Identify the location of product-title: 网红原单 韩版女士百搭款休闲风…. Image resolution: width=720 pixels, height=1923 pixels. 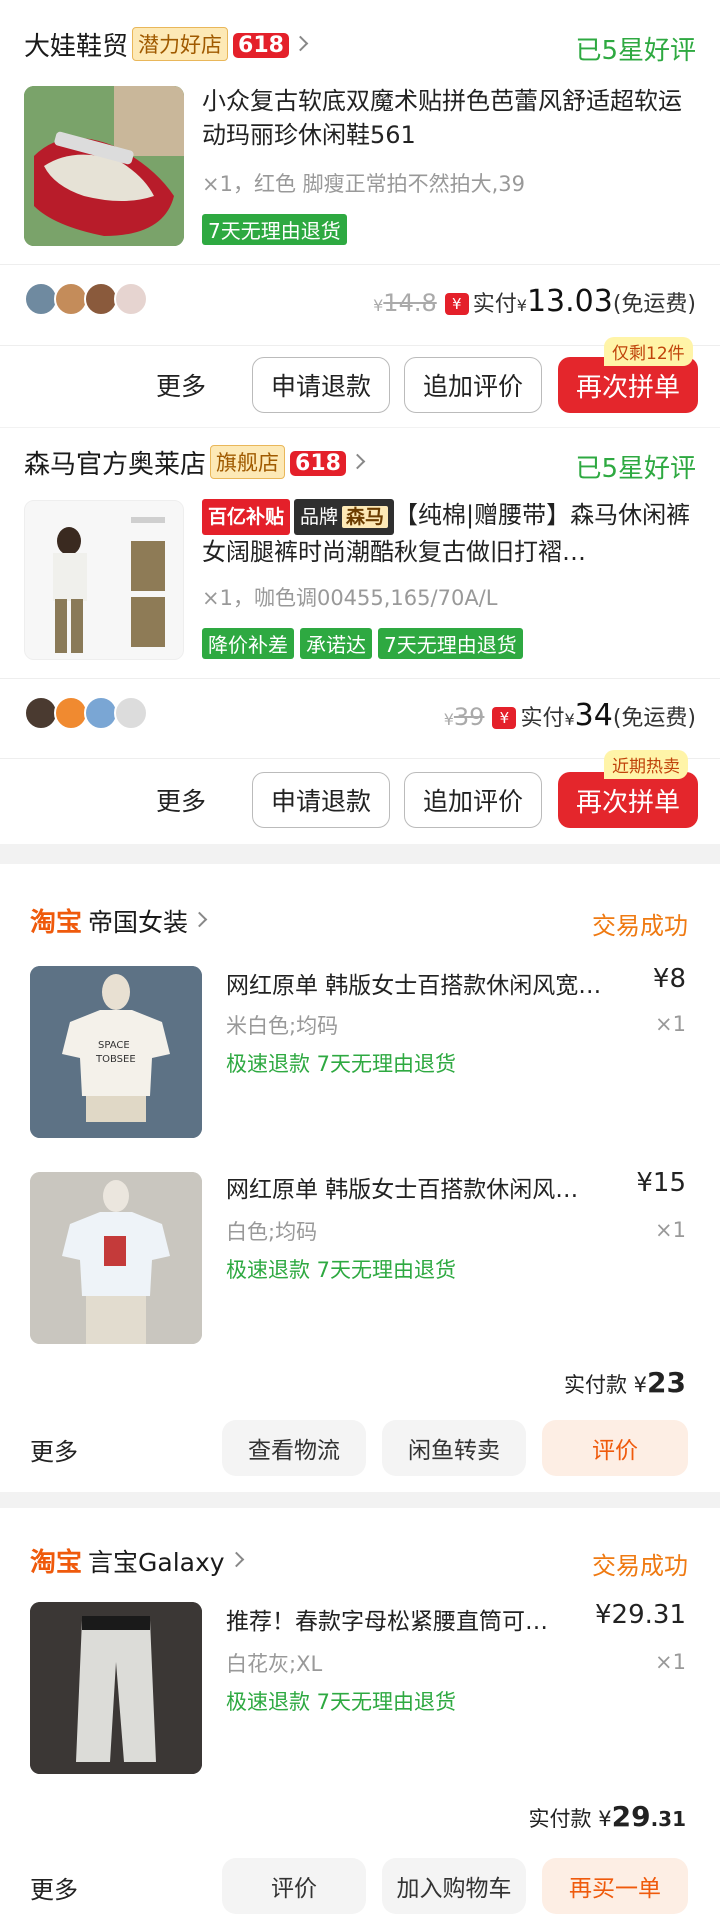
(421, 1187).